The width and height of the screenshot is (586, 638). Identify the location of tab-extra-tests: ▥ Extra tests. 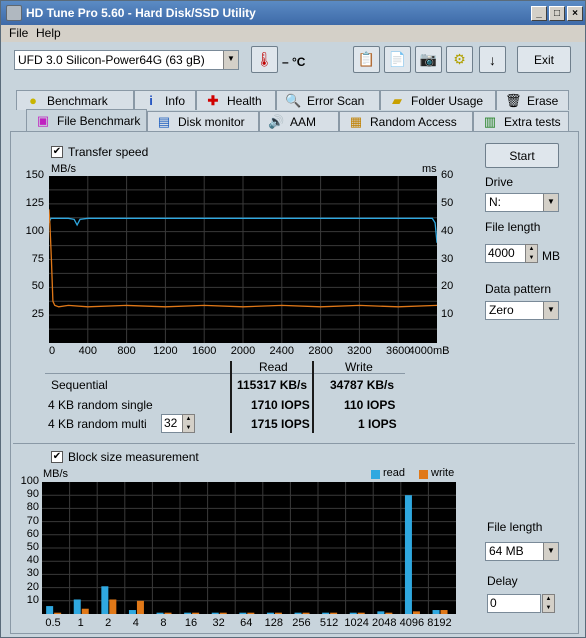
(521, 121).